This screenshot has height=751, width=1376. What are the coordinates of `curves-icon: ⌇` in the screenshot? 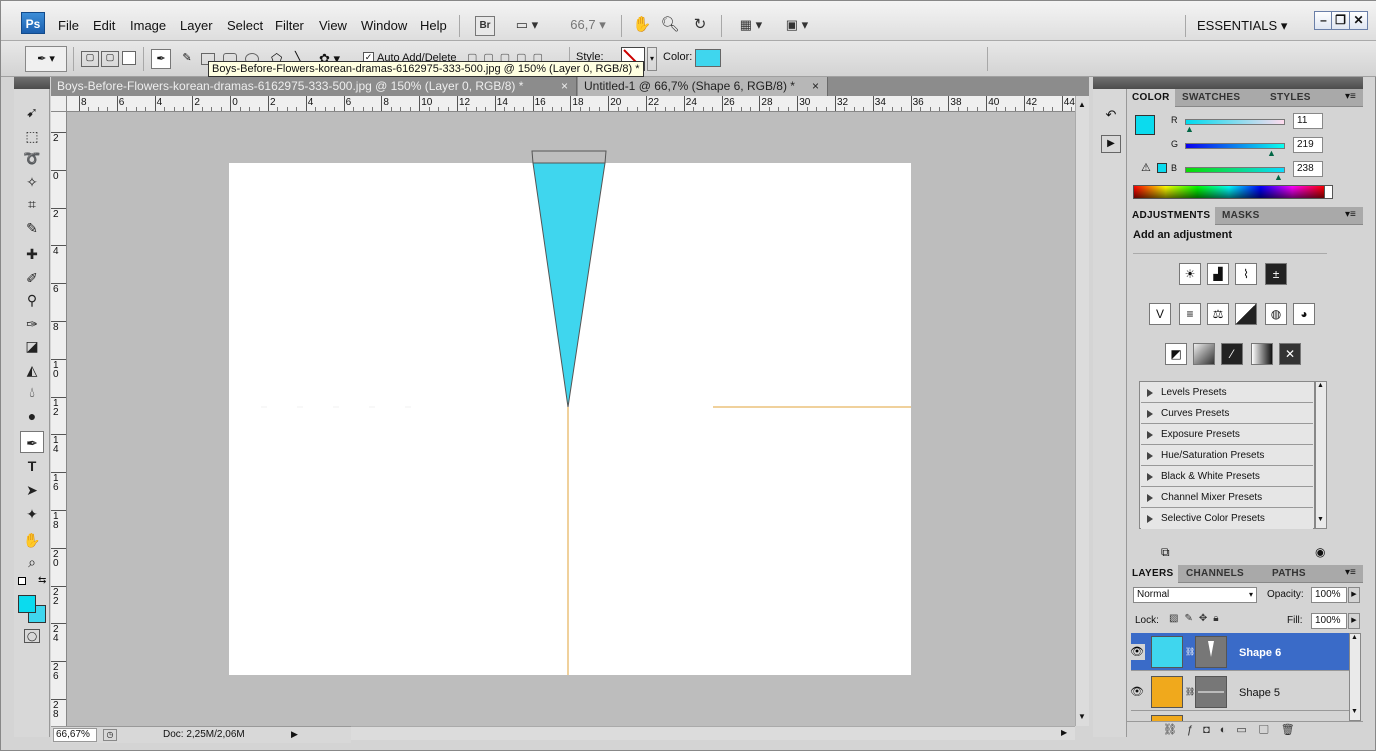 It's located at (1246, 274).